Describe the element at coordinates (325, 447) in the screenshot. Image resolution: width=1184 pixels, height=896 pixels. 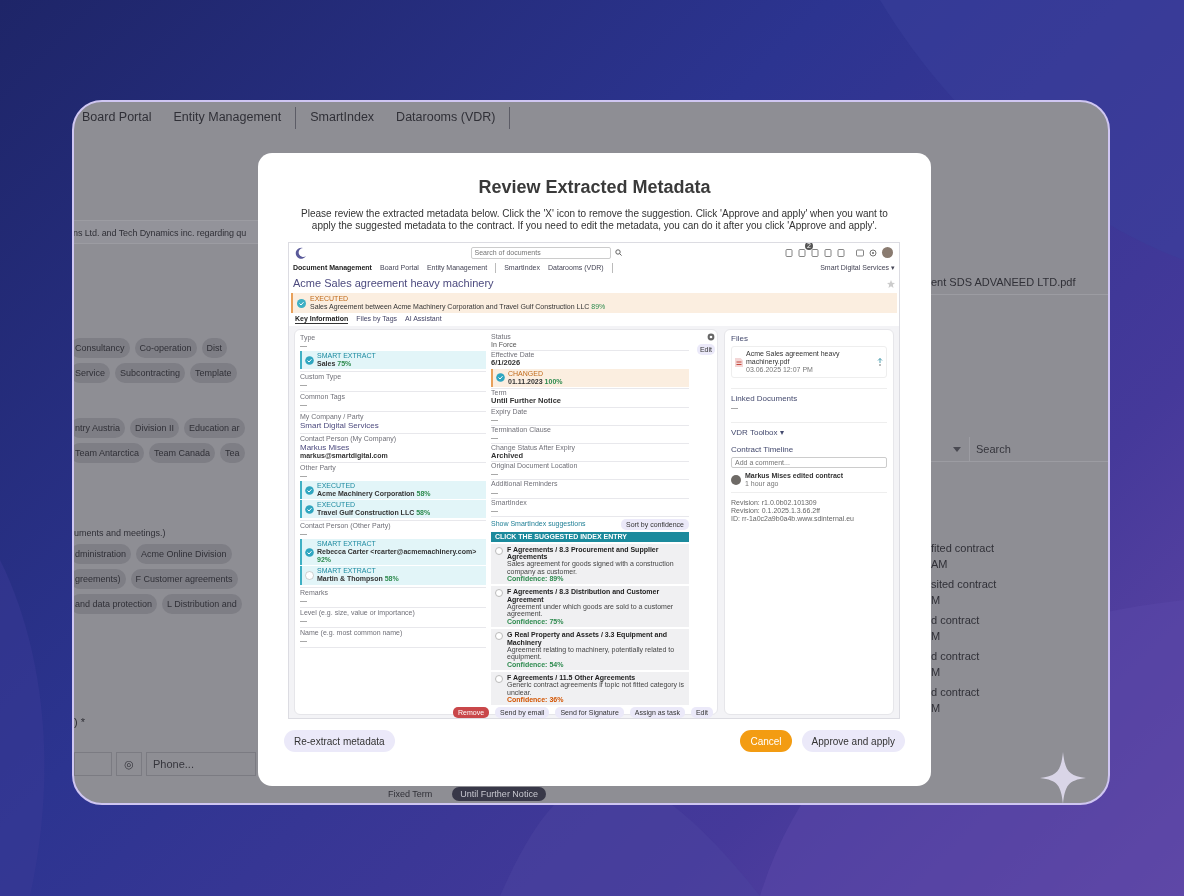
I see `field-value: Markus Mises` at that location.